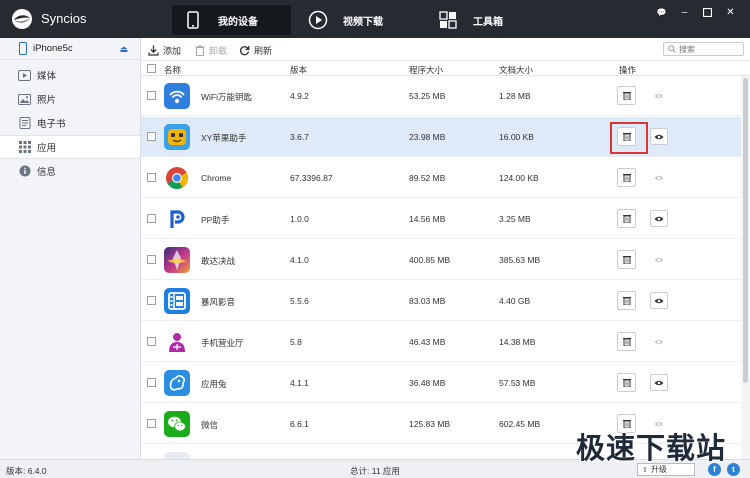  What do you see at coordinates (215, 220) in the screenshot?
I see `app-name: PP助手` at bounding box center [215, 220].